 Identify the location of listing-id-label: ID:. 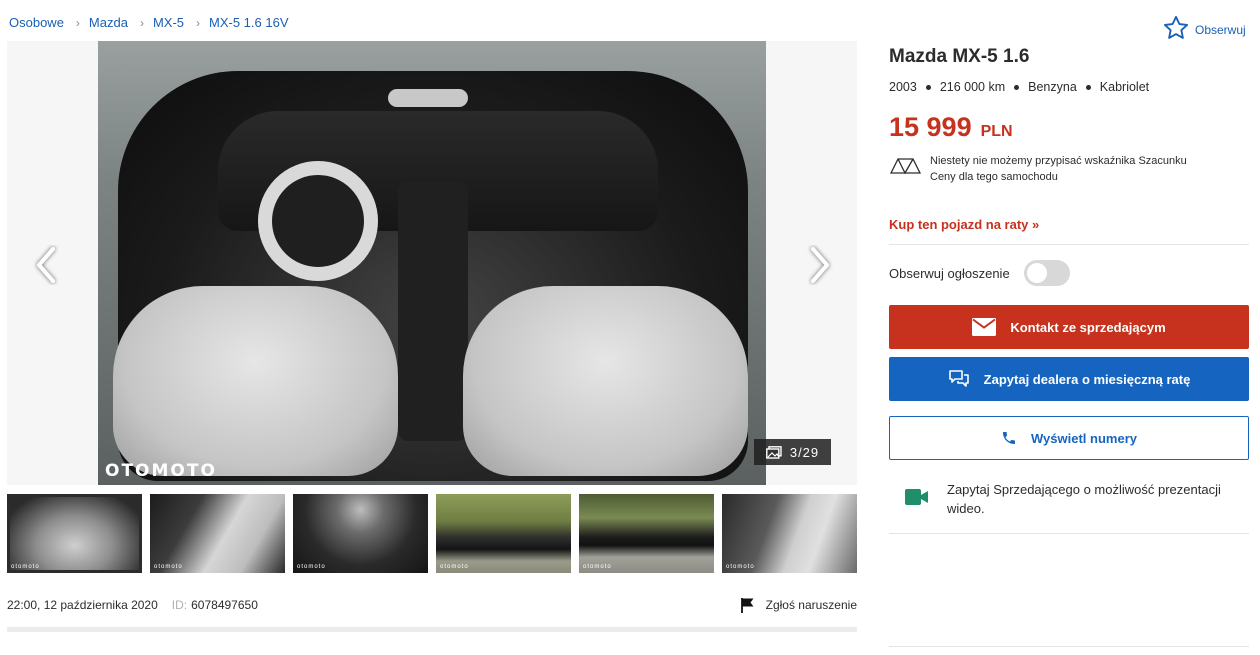
(179, 605).